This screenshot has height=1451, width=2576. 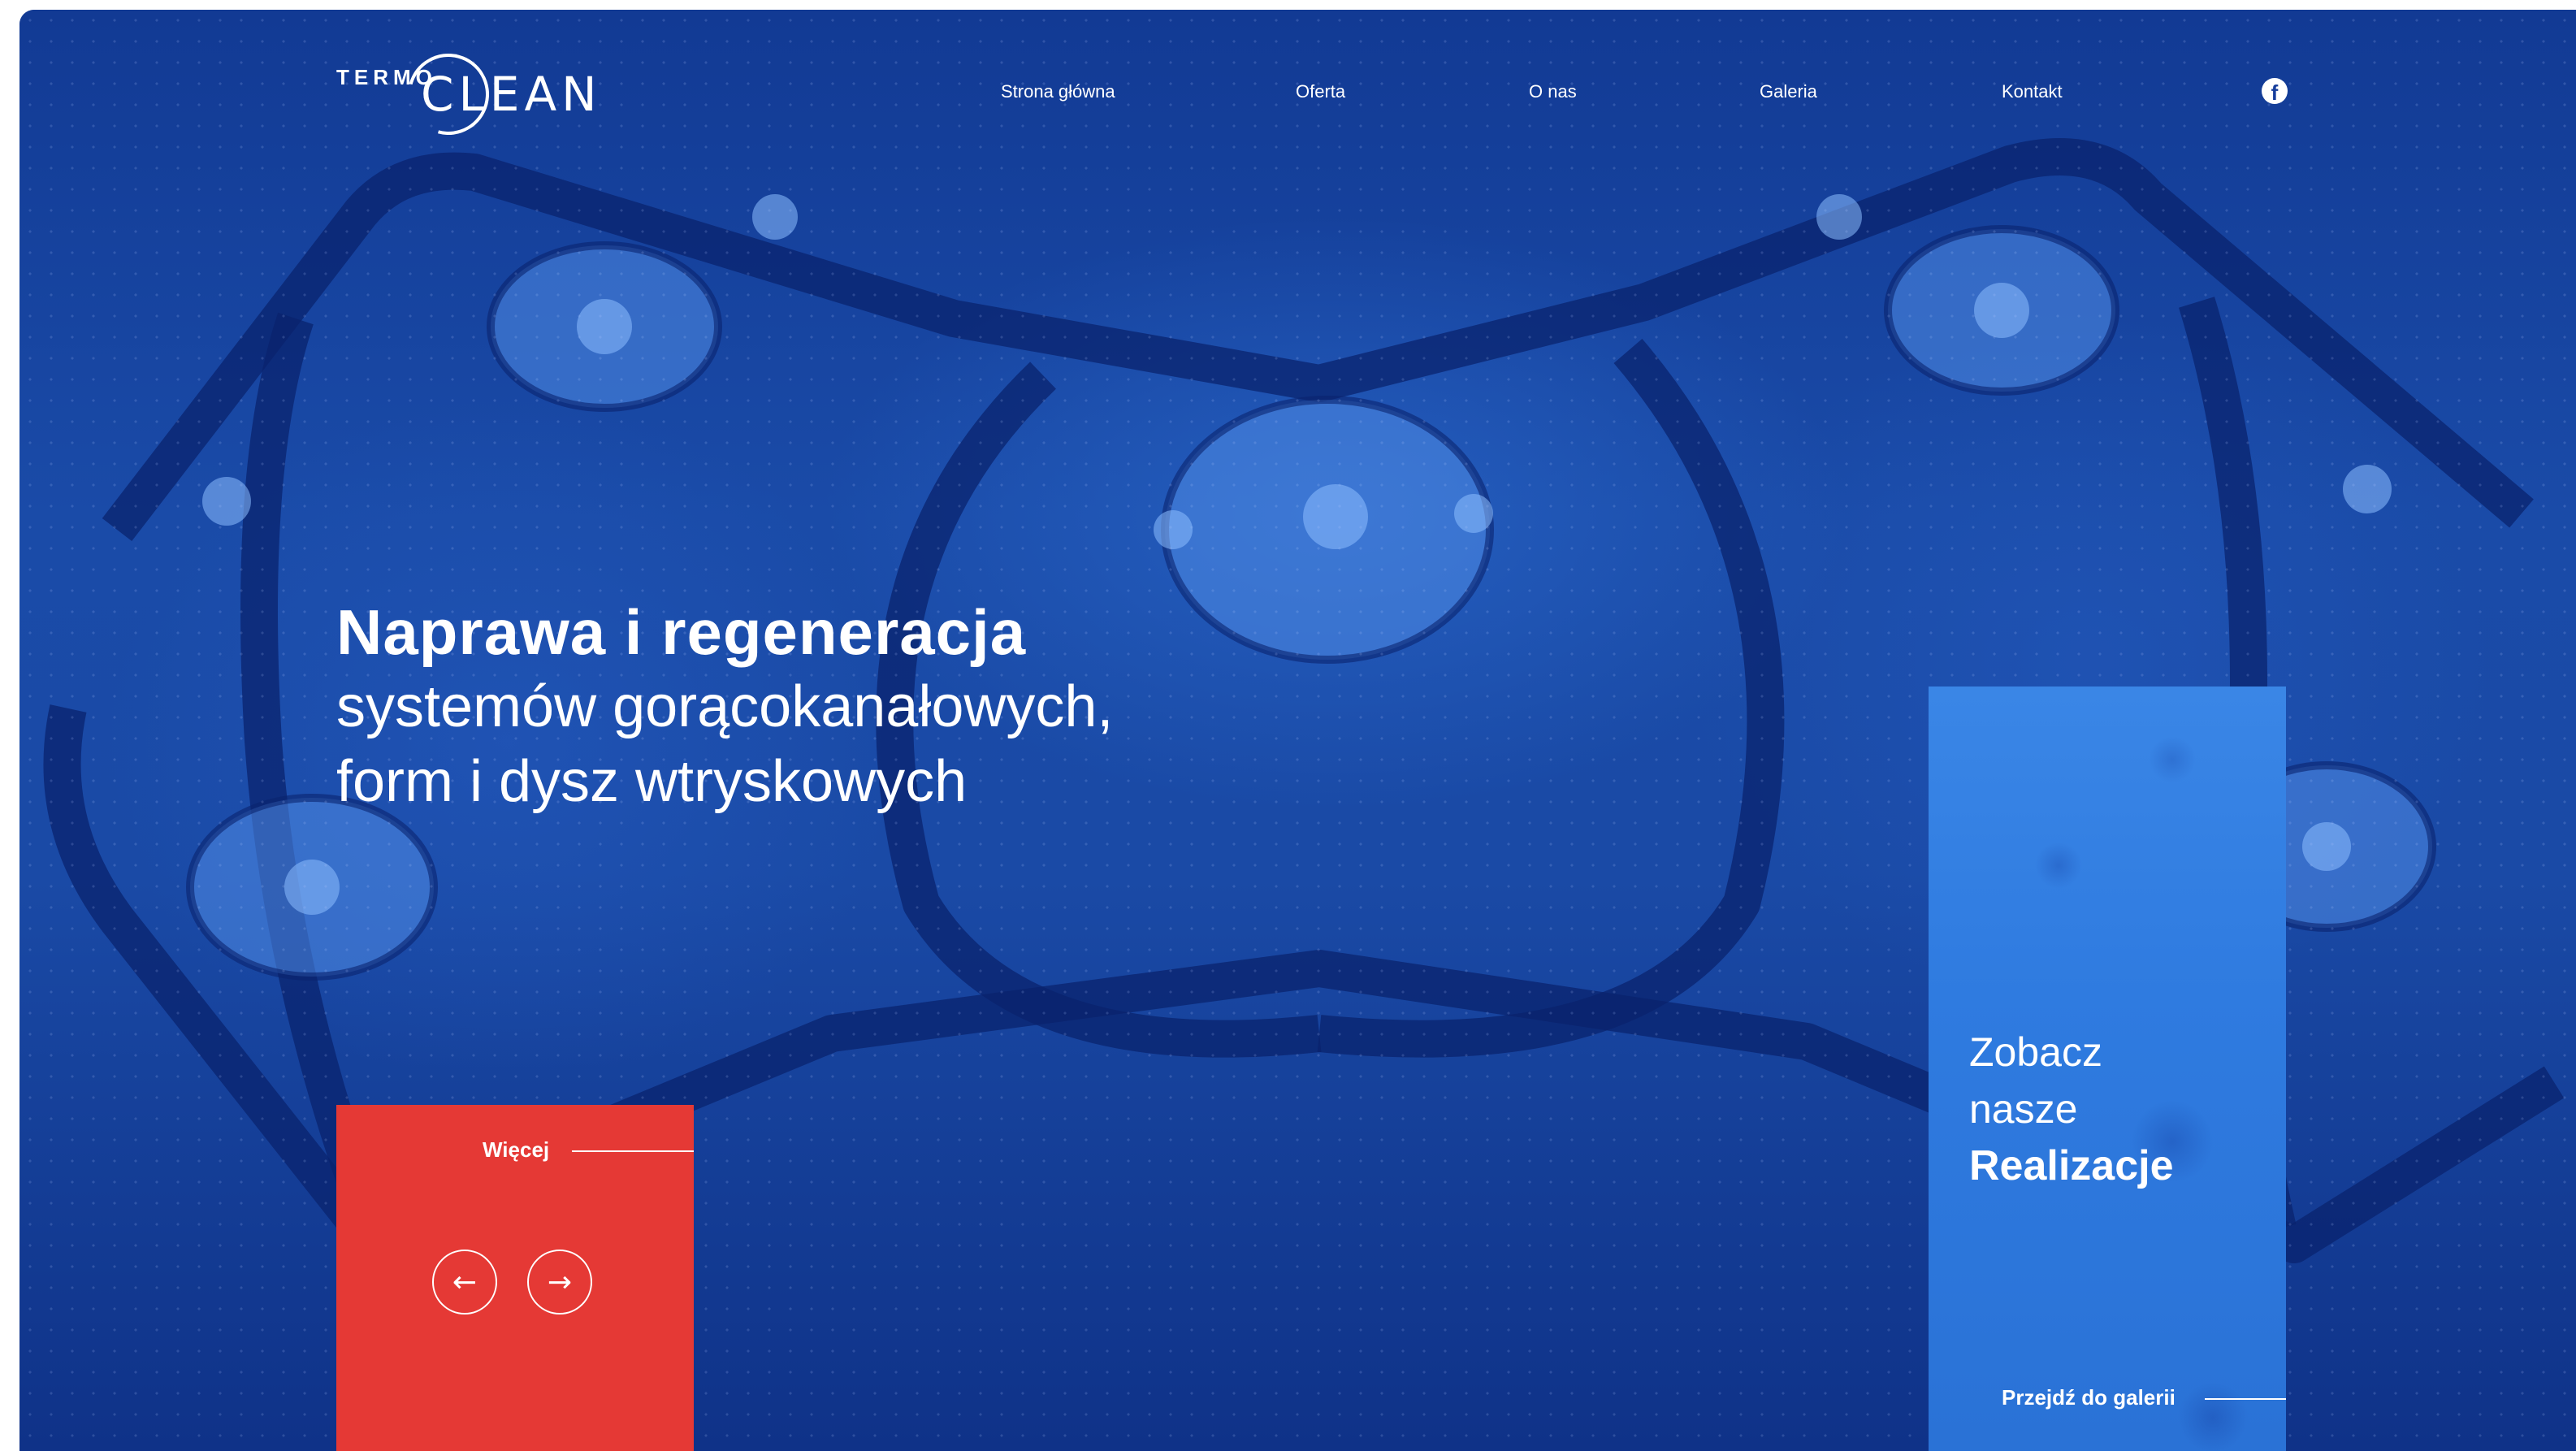 I want to click on more-line-decoration, so click(x=633, y=1151).